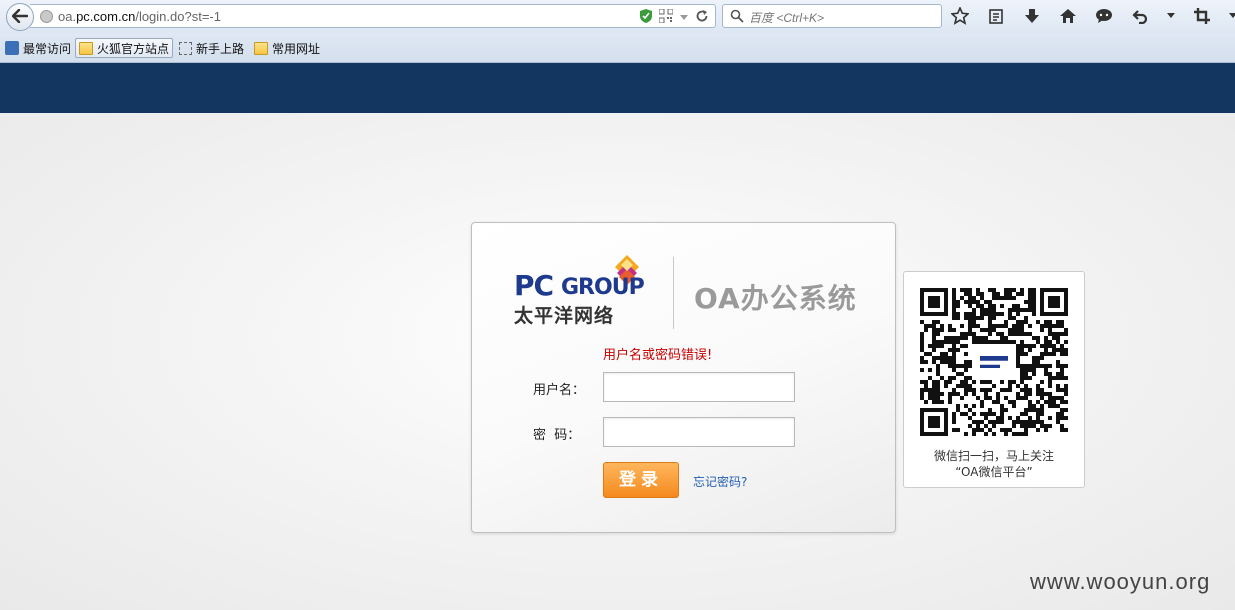 This screenshot has width=1235, height=610. Describe the element at coordinates (534, 285) in the screenshot. I see `logo-pc-text: PC` at that location.